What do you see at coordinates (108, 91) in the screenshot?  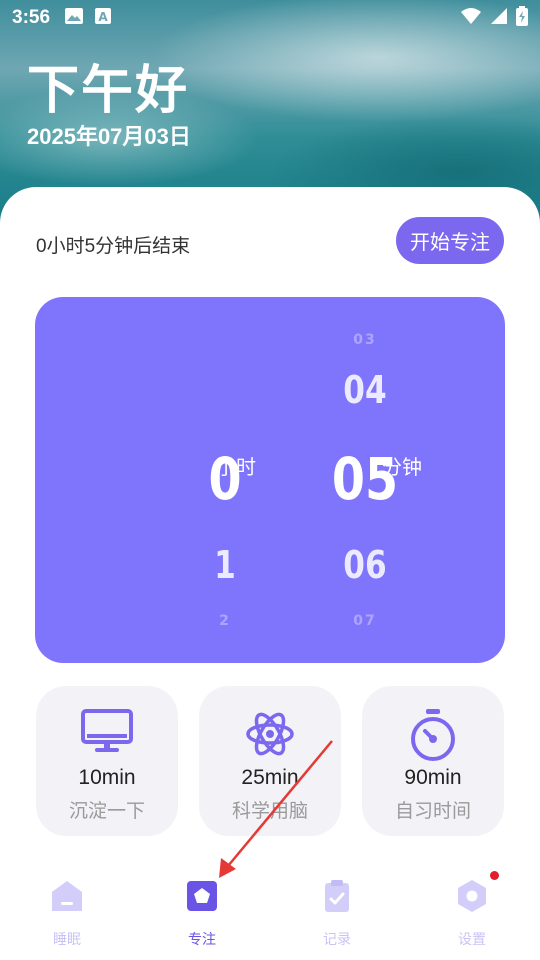 I see `greeting-title: 下午好` at bounding box center [108, 91].